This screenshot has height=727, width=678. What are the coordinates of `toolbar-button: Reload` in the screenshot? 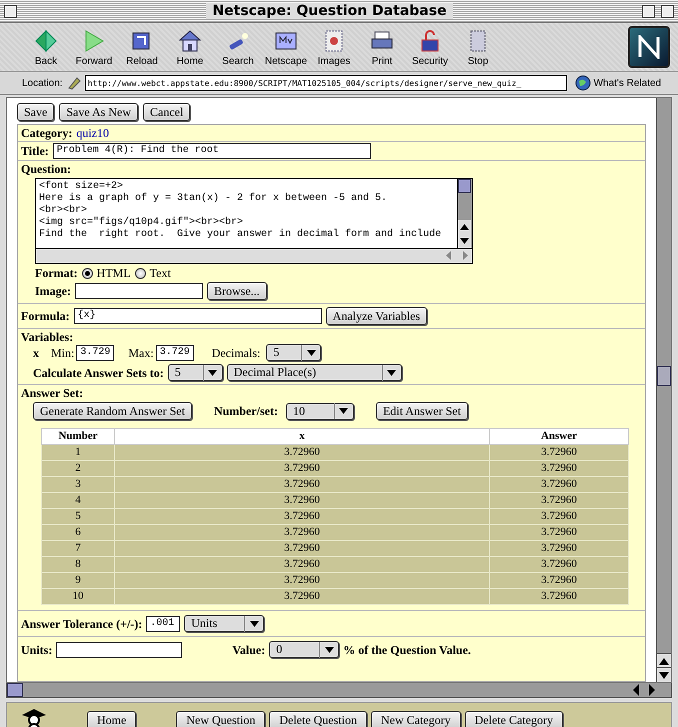 It's located at (142, 47).